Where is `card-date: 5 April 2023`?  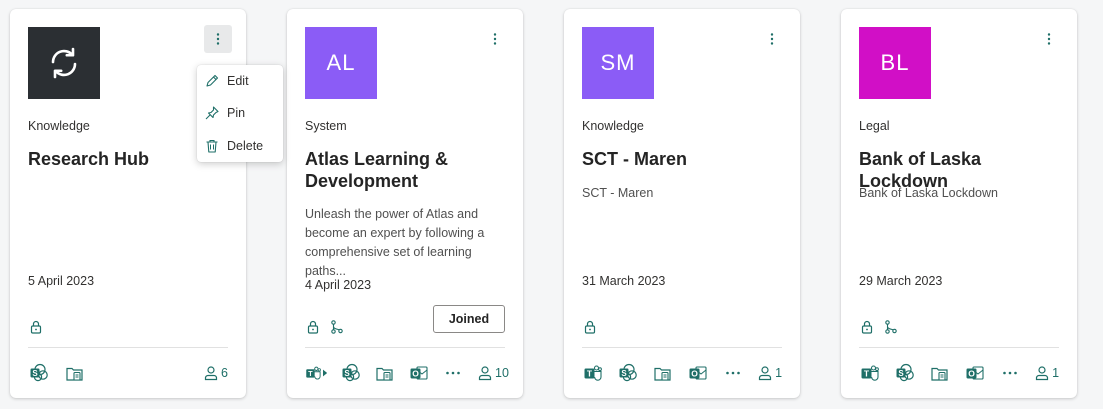 card-date: 5 April 2023 is located at coordinates (61, 281).